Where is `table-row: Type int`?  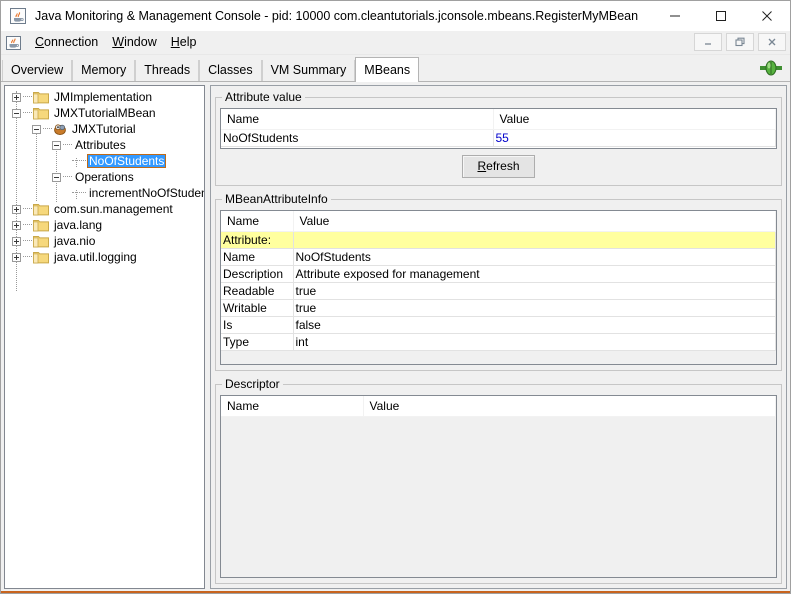
table-row: Type int is located at coordinates (498, 342).